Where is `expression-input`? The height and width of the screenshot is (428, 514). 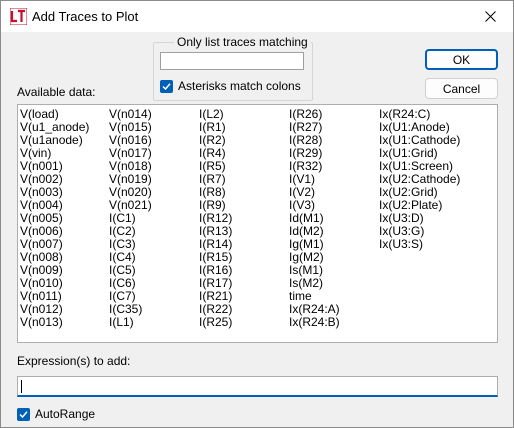
expression-input is located at coordinates (257, 386).